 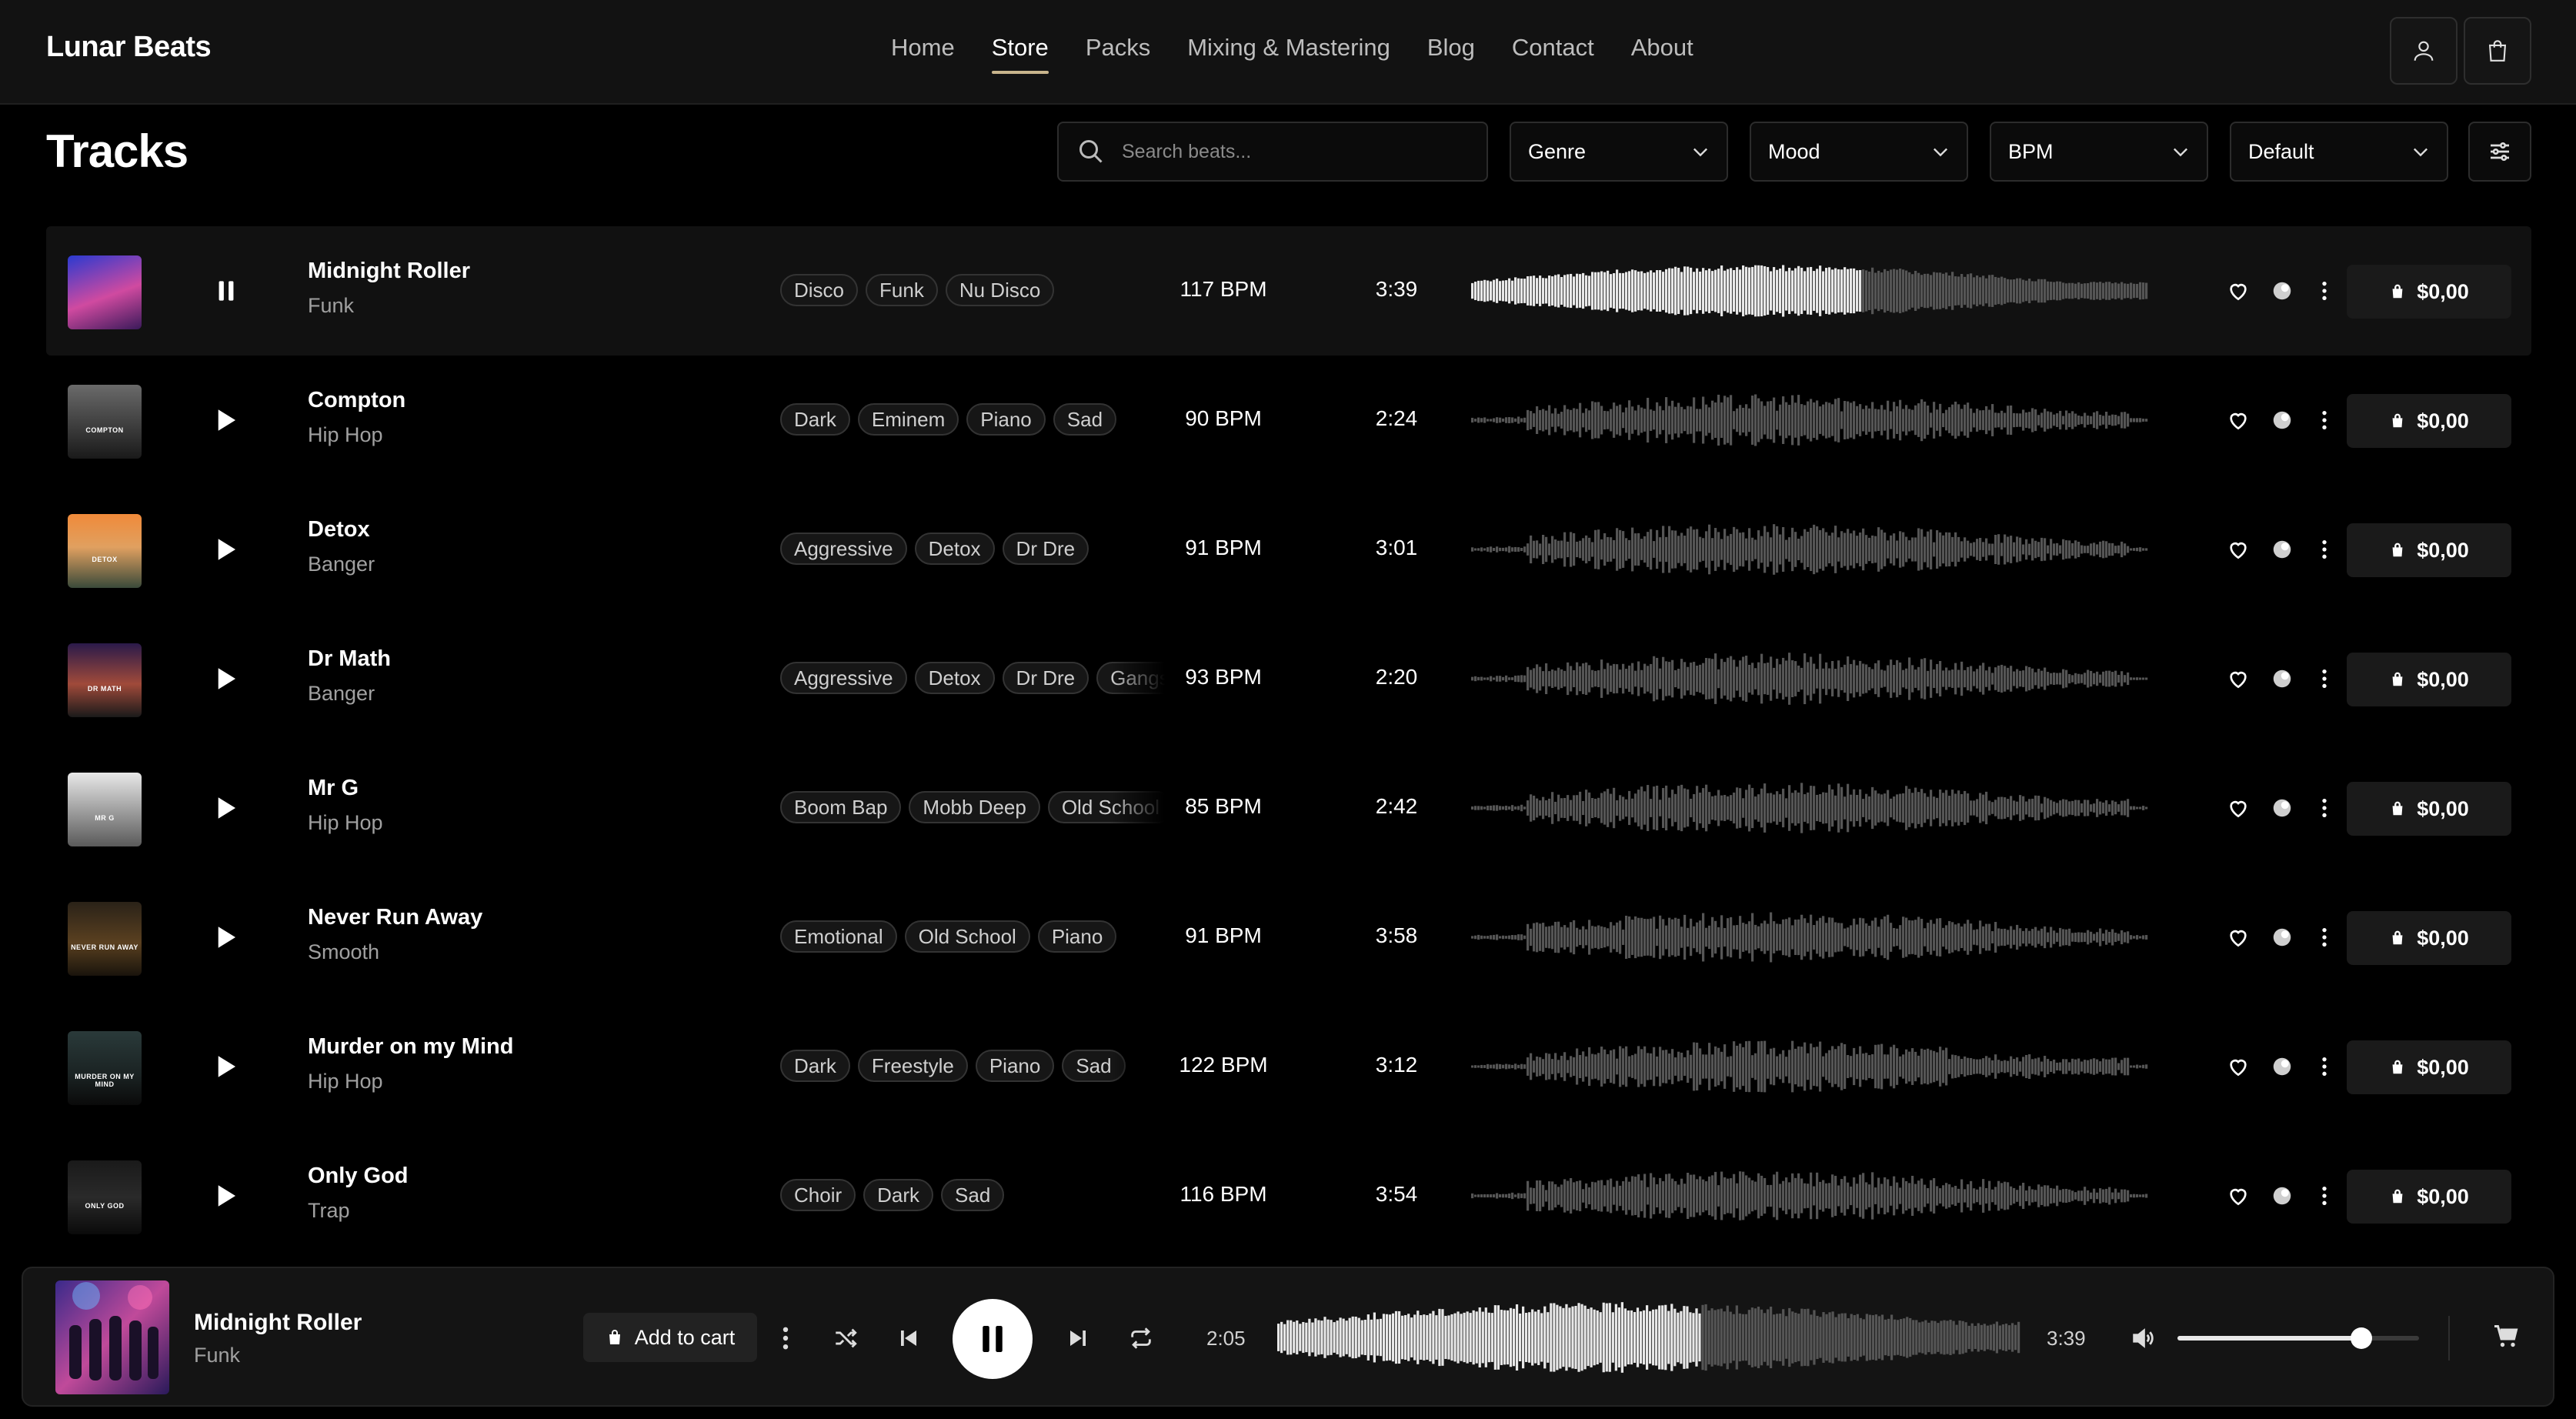 I want to click on nav-mixing-mastering: Mixing & Mastering, so click(x=1288, y=48).